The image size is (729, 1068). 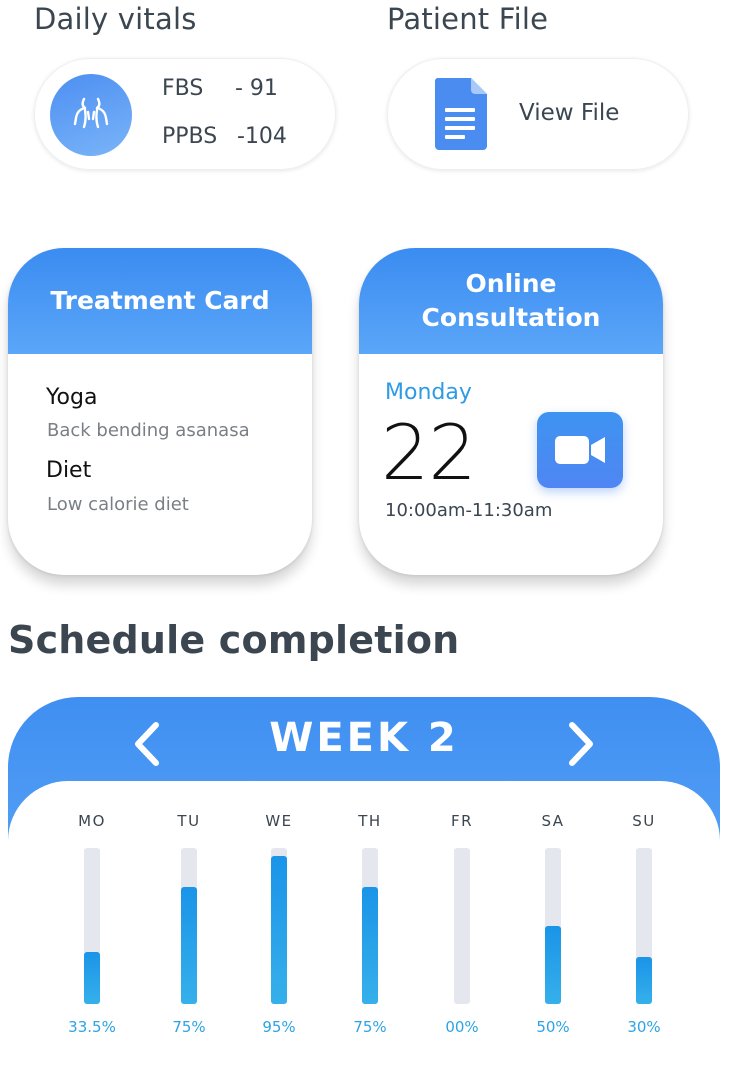 What do you see at coordinates (234, 640) in the screenshot?
I see `schedule-completion-title: Schedule completion` at bounding box center [234, 640].